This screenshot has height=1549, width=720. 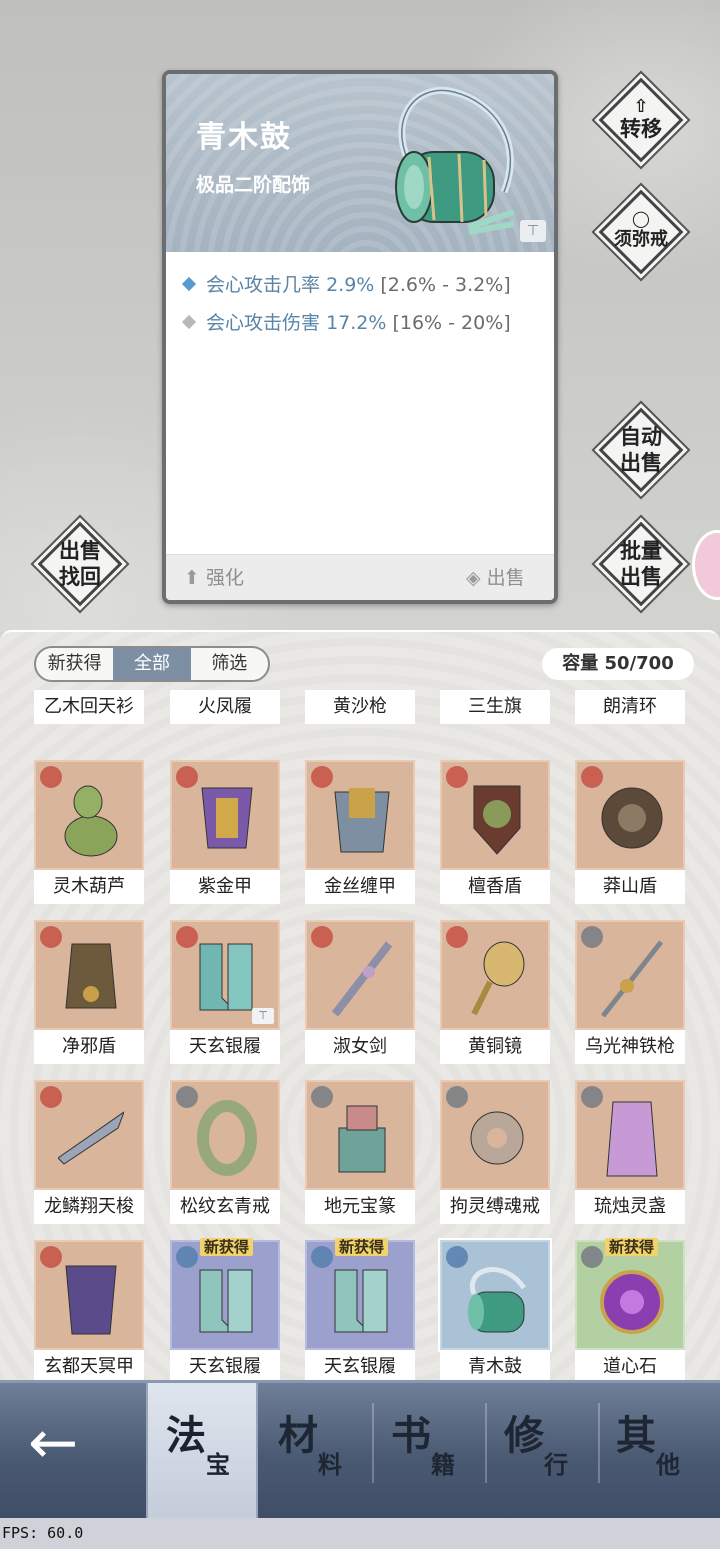 What do you see at coordinates (632, 1302) in the screenshot?
I see `orb-icon` at bounding box center [632, 1302].